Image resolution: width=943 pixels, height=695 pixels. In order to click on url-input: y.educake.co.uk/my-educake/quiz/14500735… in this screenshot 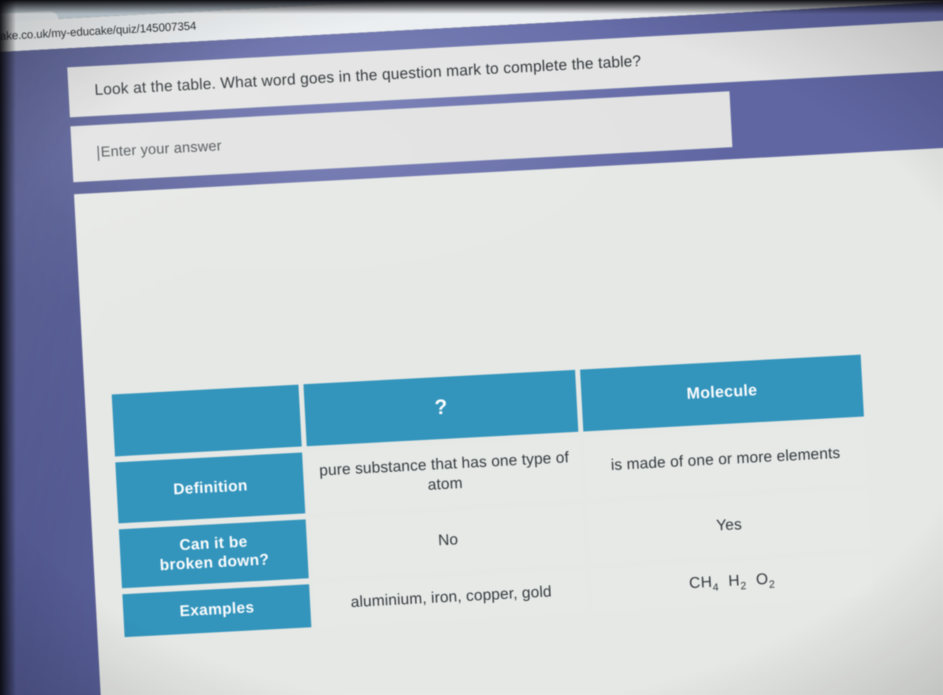, I will do `click(98, 33)`.